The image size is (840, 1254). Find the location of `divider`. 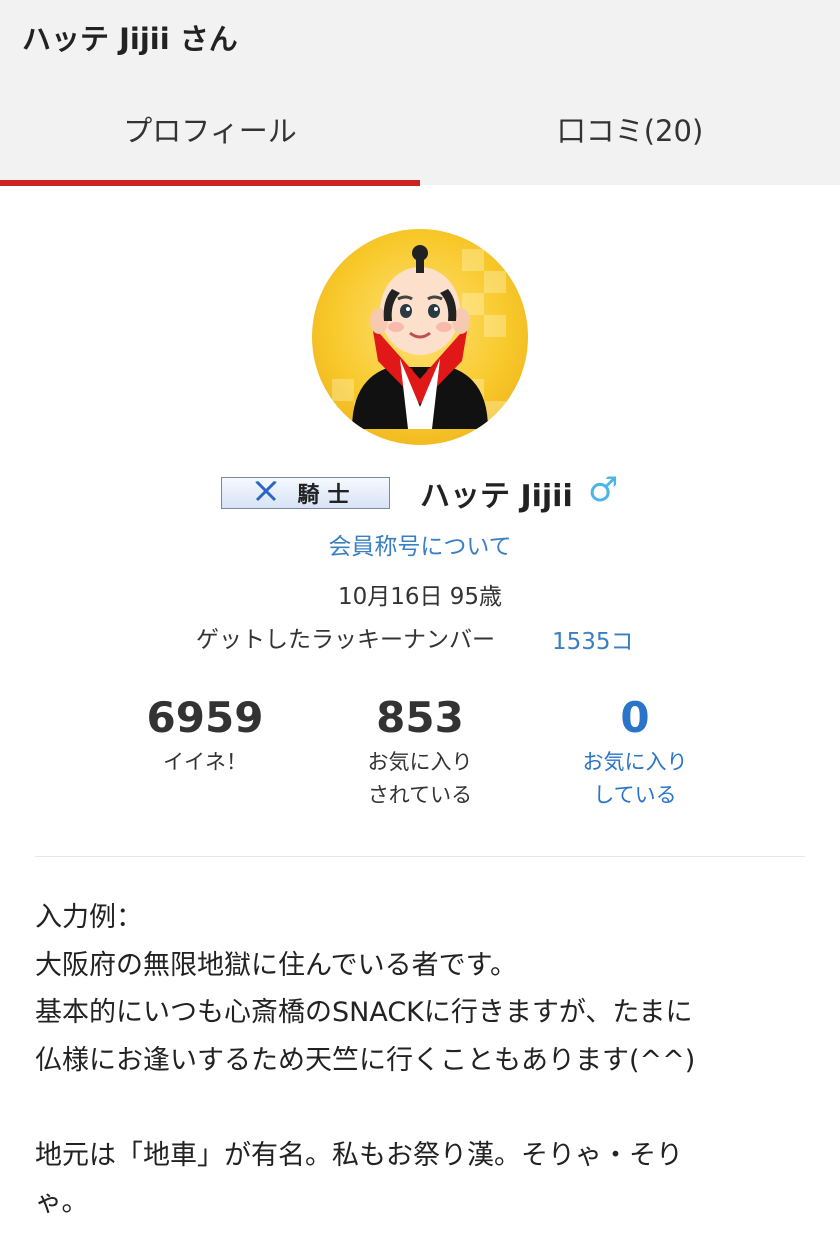

divider is located at coordinates (420, 856).